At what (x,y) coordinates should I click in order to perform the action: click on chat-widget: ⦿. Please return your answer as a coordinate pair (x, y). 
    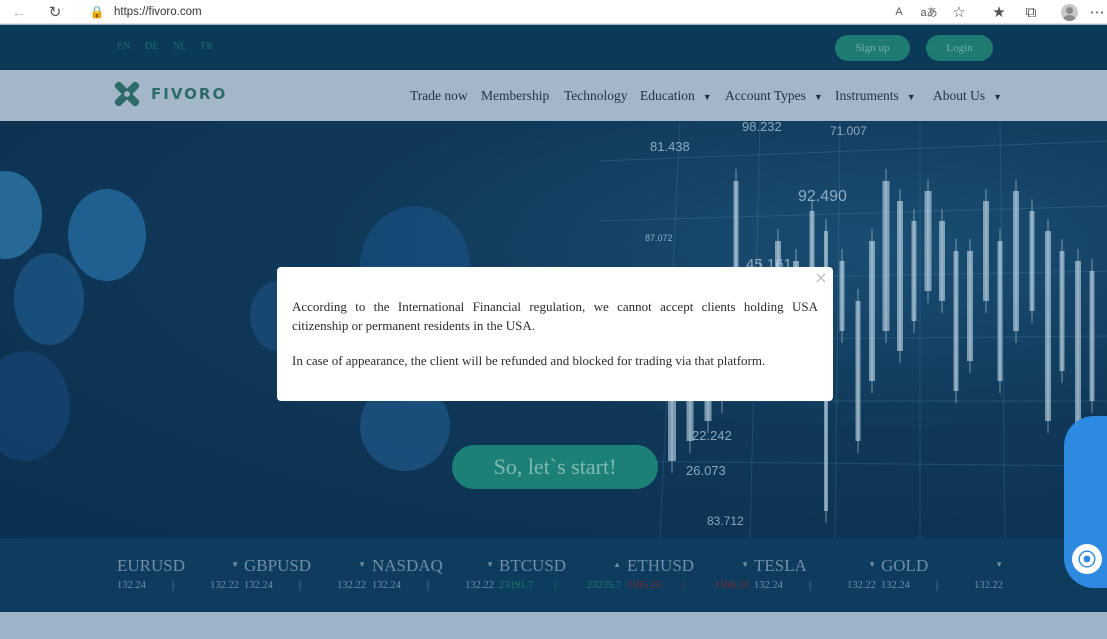
    Looking at the image, I should click on (1085, 502).